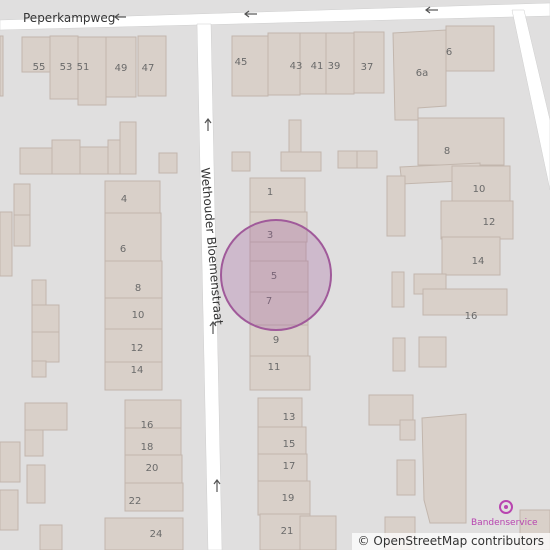 The image size is (550, 550). I want to click on house-number: 55, so click(39, 67).